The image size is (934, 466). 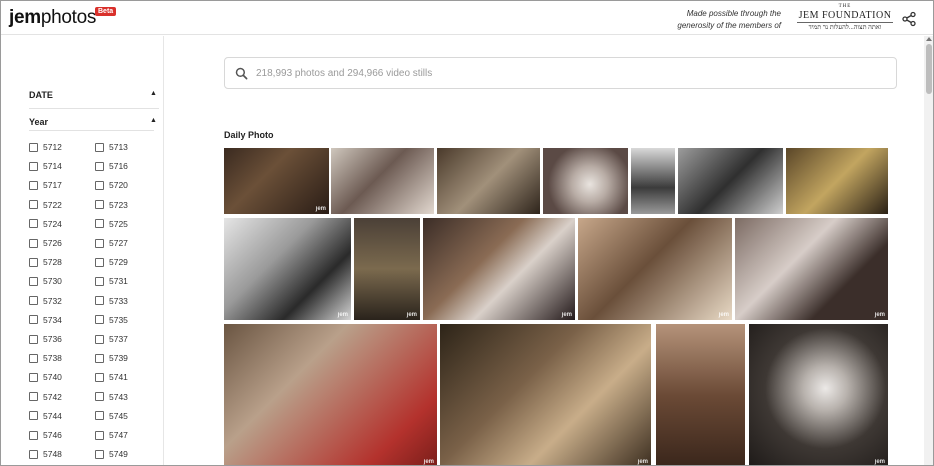 I want to click on year-checkbox-5746: 5746, so click(x=45, y=435).